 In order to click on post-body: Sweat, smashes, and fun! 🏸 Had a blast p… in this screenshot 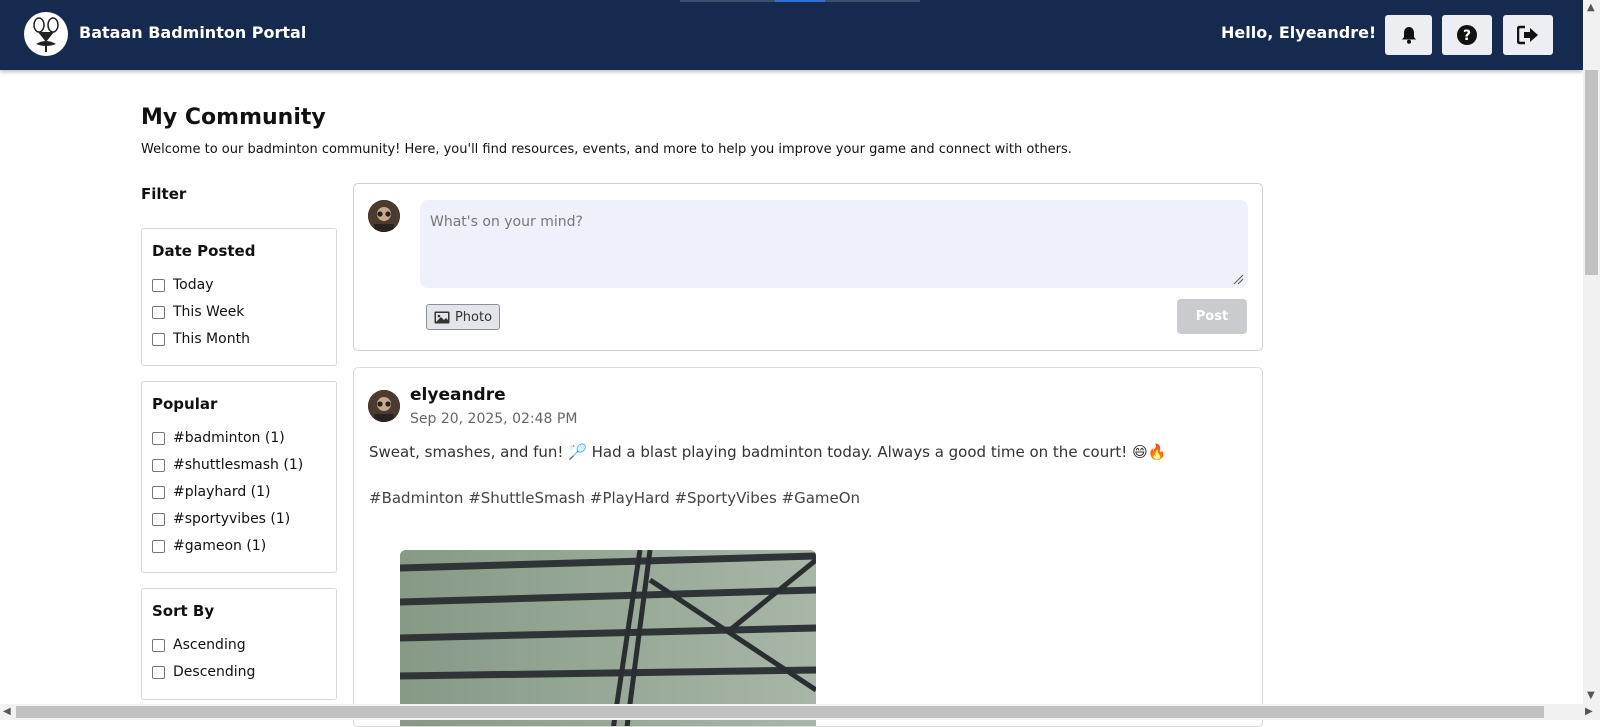, I will do `click(768, 452)`.